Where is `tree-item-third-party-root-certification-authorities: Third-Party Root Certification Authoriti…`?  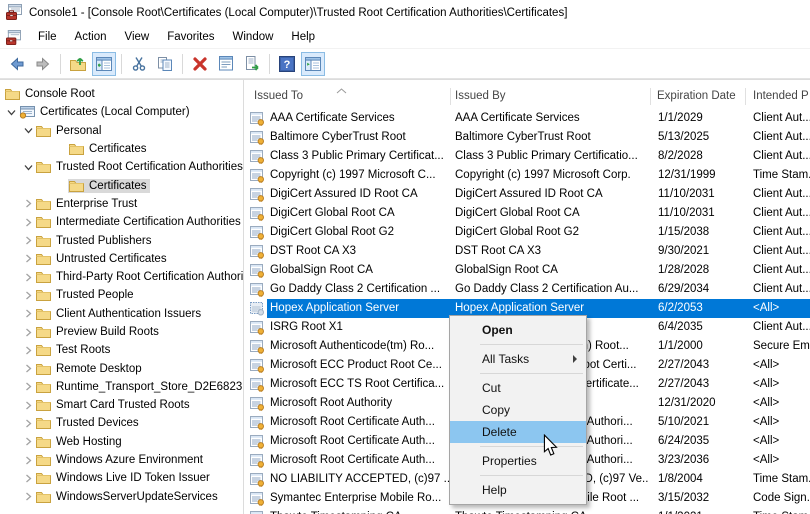 tree-item-third-party-root-certification-authorities: Third-Party Root Certification Authoriti… is located at coordinates (121, 277).